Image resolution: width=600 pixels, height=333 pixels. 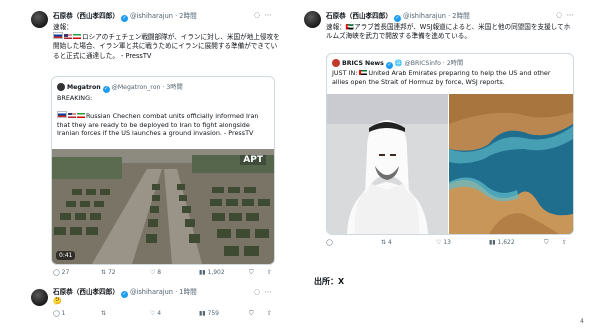 I want to click on video-watermark: APT, so click(x=253, y=160).